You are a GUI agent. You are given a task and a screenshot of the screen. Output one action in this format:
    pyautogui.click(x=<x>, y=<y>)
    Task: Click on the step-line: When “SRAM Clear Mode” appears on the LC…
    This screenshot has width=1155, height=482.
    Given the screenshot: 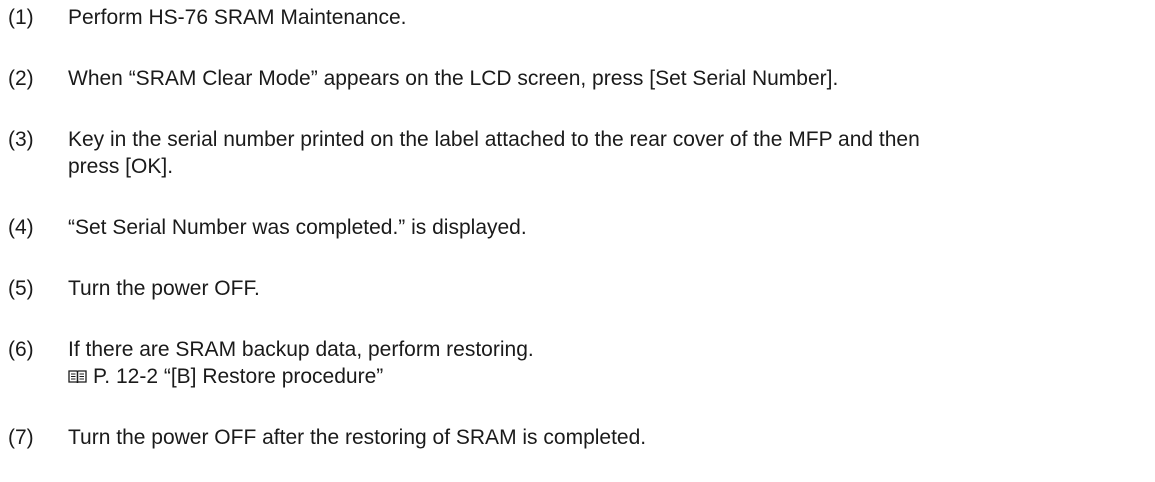 What is the action you would take?
    pyautogui.click(x=453, y=78)
    